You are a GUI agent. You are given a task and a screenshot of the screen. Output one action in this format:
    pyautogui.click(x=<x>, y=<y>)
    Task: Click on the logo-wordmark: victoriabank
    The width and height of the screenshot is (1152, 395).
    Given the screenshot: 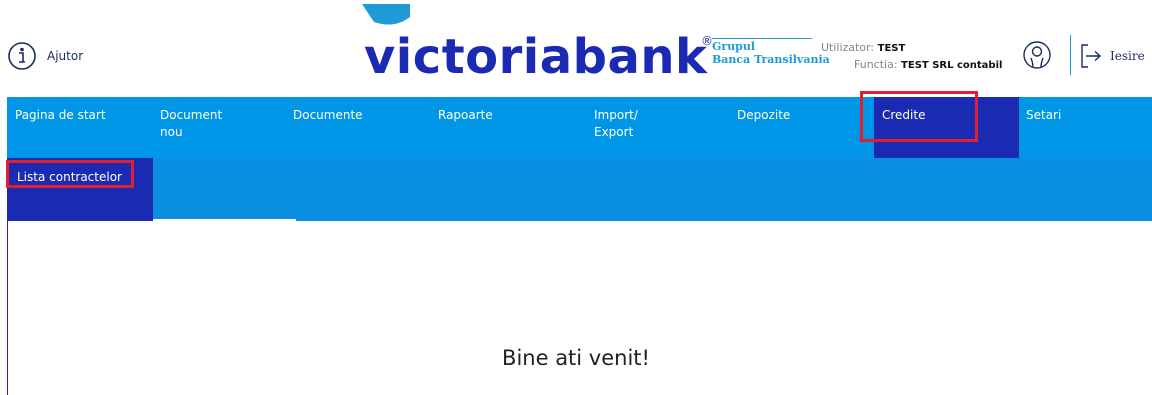 What is the action you would take?
    pyautogui.click(x=536, y=56)
    